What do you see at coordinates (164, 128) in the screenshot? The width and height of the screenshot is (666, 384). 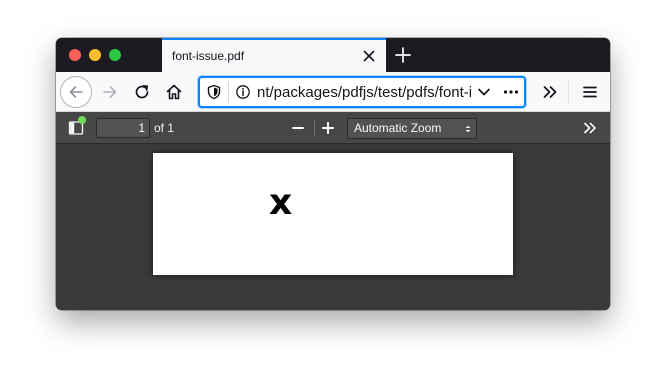 I see `page-count-label: of 1` at bounding box center [164, 128].